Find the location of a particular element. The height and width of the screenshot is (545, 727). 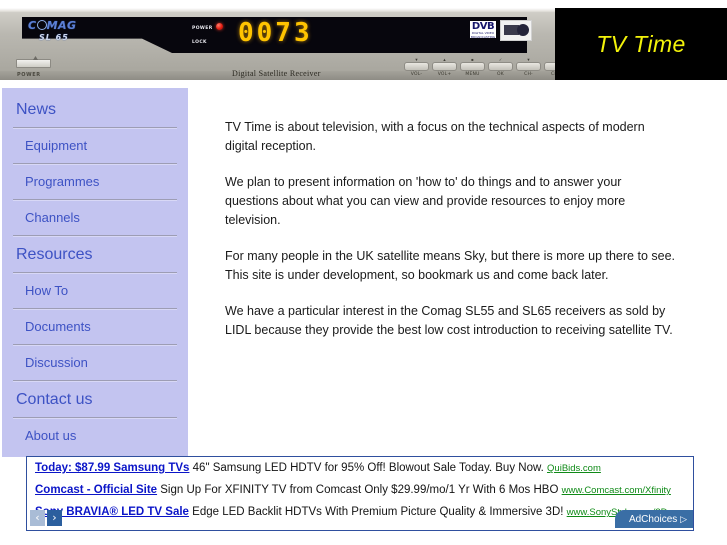

receiver-button-menu: ■ MENU is located at coordinates (472, 67).